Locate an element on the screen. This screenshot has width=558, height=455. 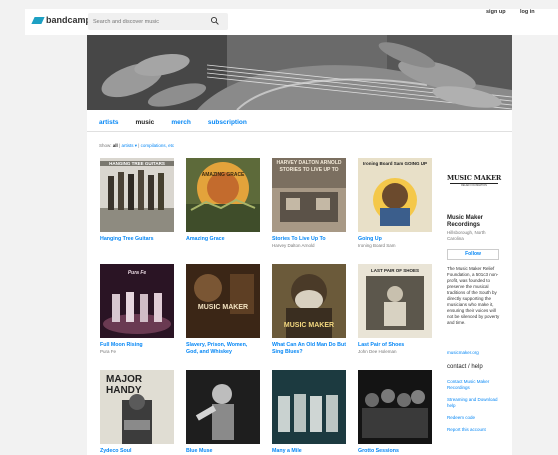
label-name: Music Maker Recordings is located at coordinates (465, 221).